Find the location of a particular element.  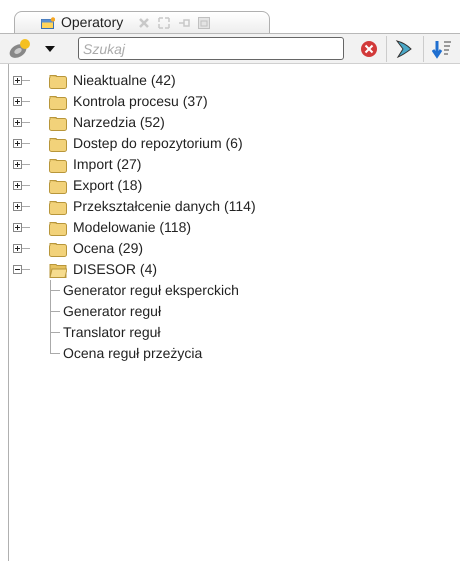

tree-item: Translator reguł is located at coordinates (112, 332).